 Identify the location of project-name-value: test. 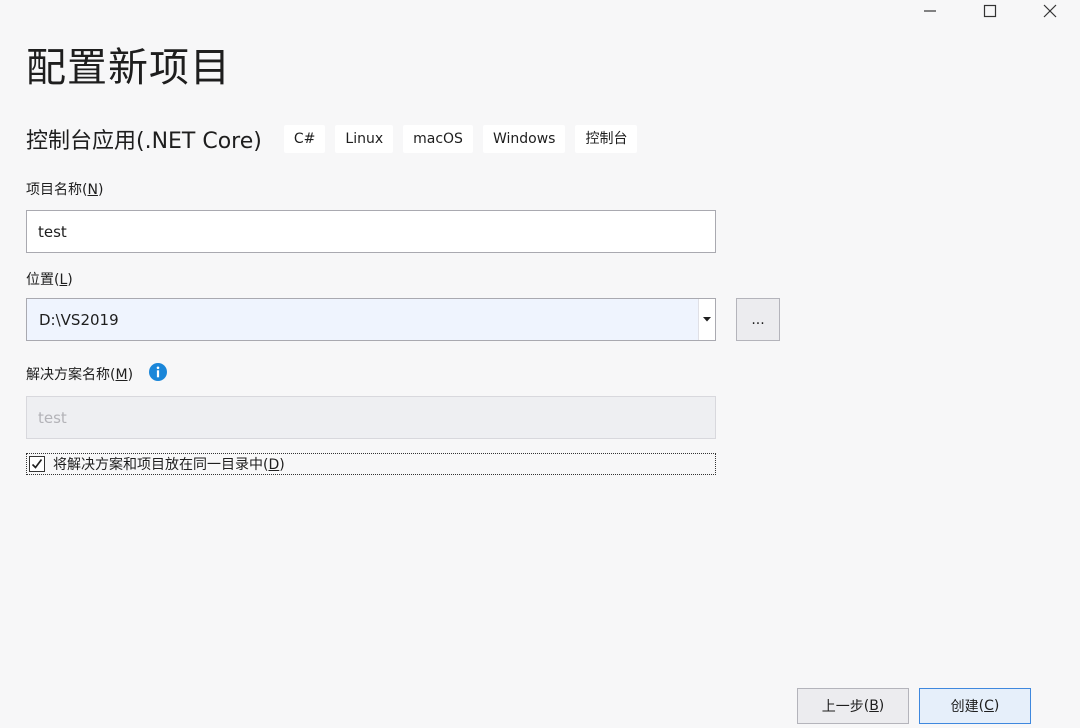
(52, 231).